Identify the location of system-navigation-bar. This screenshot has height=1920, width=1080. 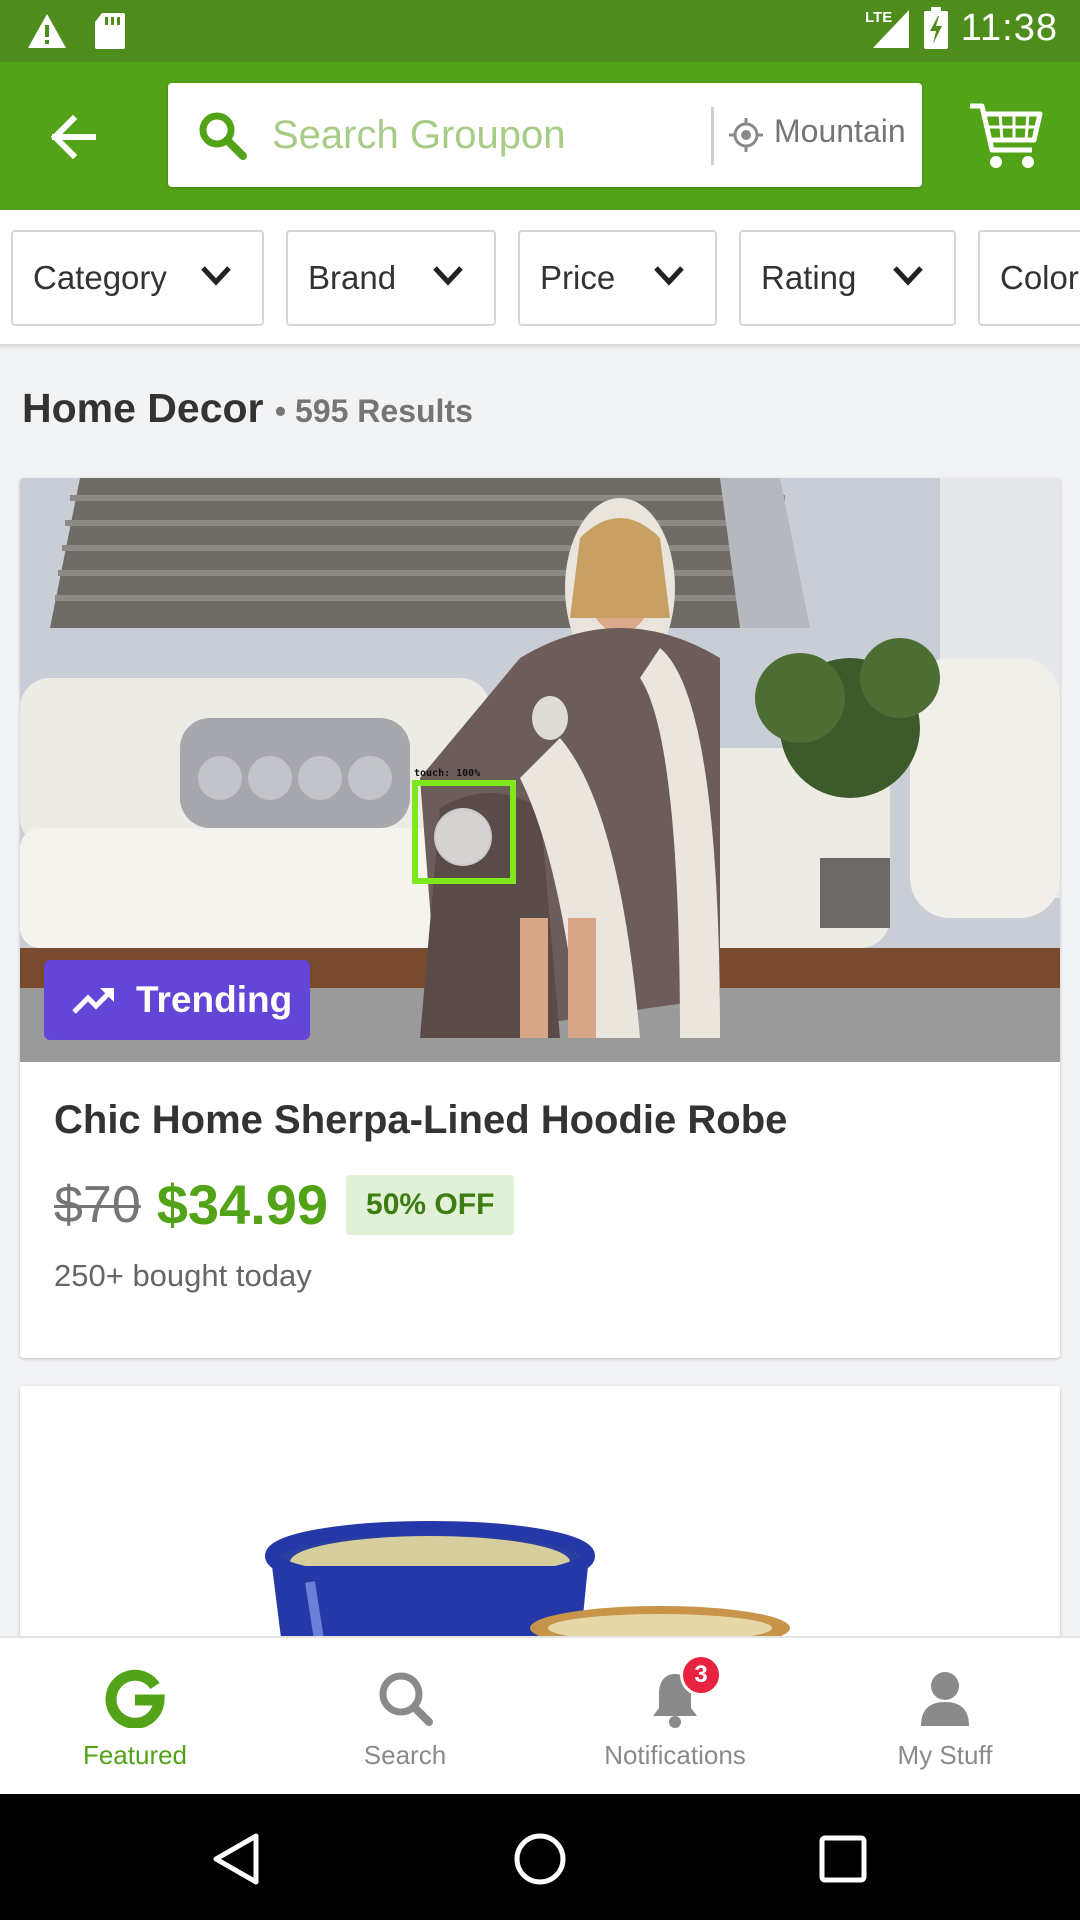
(540, 1857).